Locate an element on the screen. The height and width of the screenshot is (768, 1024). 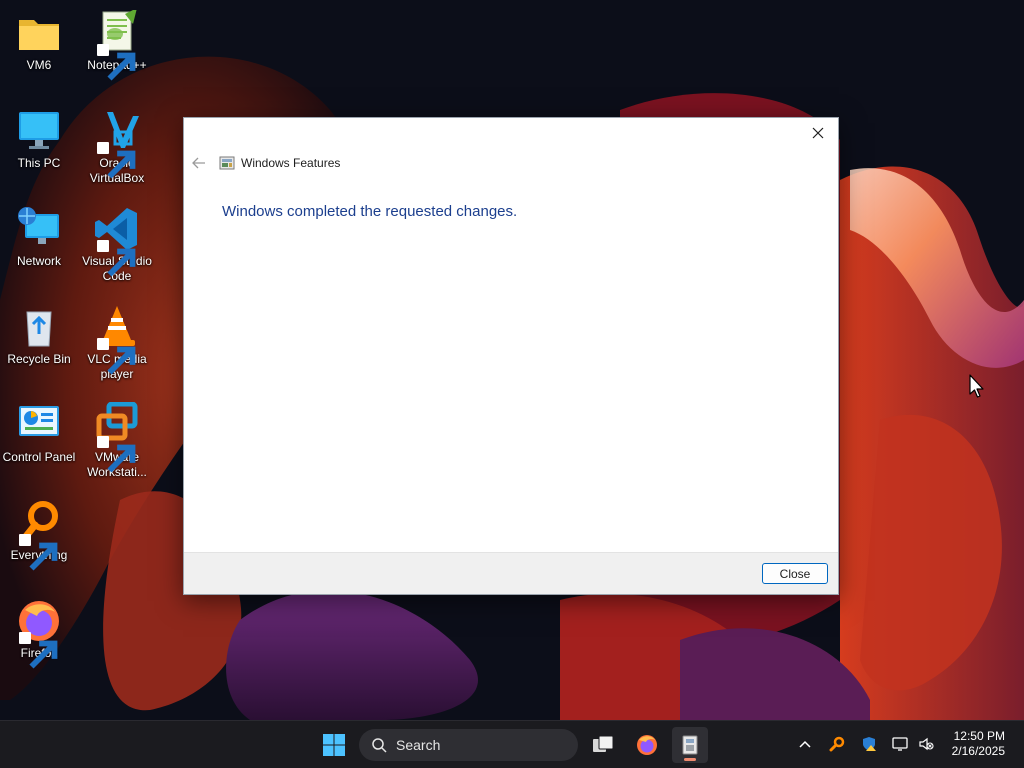
desktop-icon-everything: Everything is located at coordinates (39, 535).